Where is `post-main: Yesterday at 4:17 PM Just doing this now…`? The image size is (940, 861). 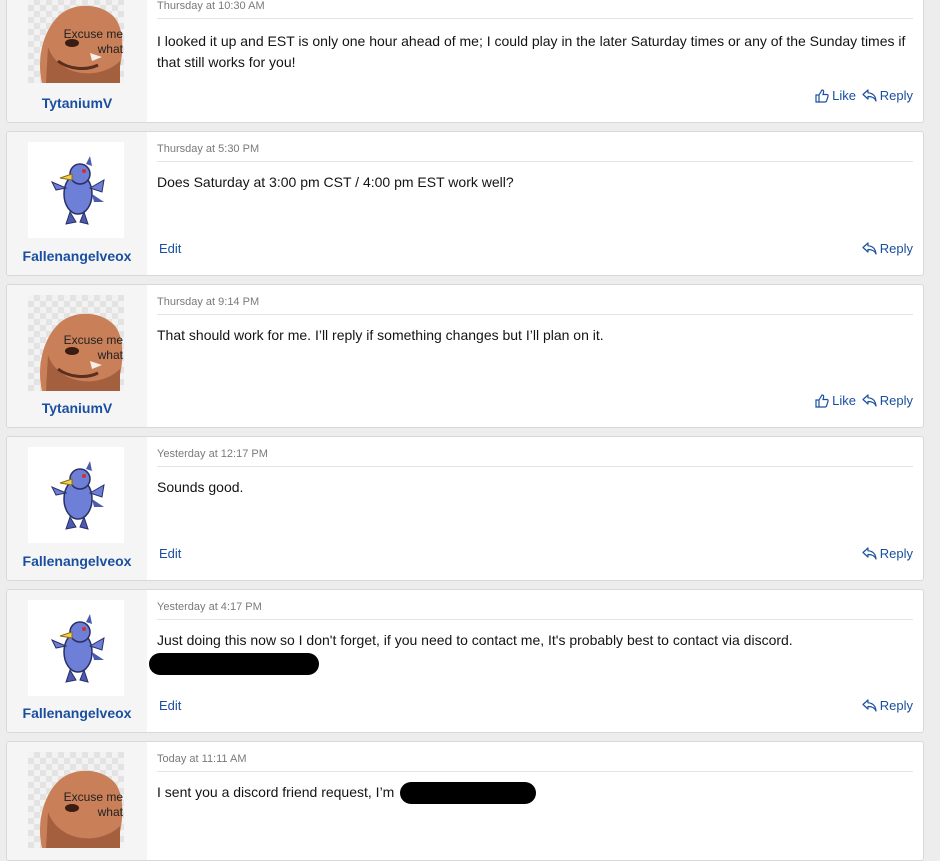
post-main: Yesterday at 4:17 PM Just doing this now… is located at coordinates (531, 661).